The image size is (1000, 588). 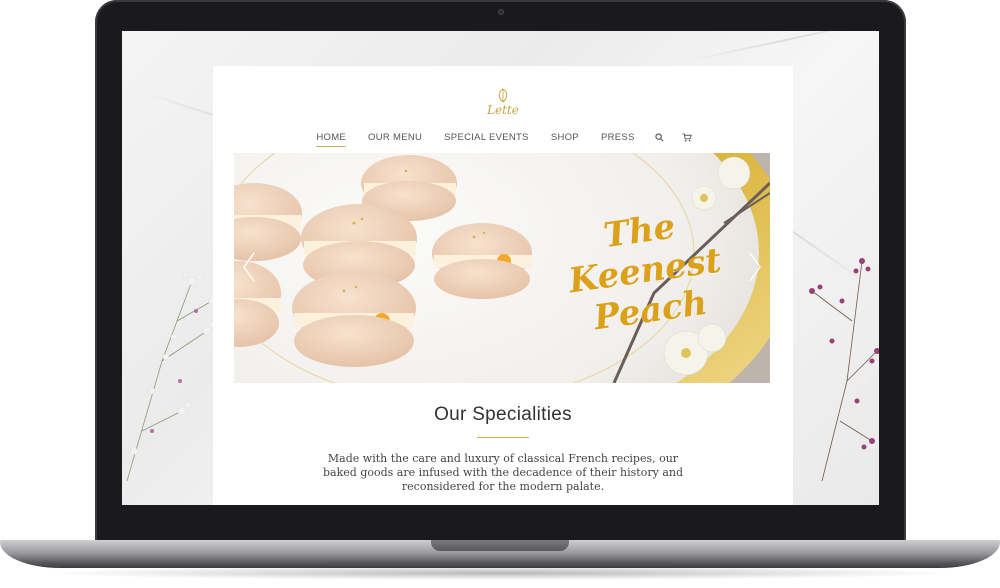 I want to click on nav-item-home: HOME, so click(x=331, y=139).